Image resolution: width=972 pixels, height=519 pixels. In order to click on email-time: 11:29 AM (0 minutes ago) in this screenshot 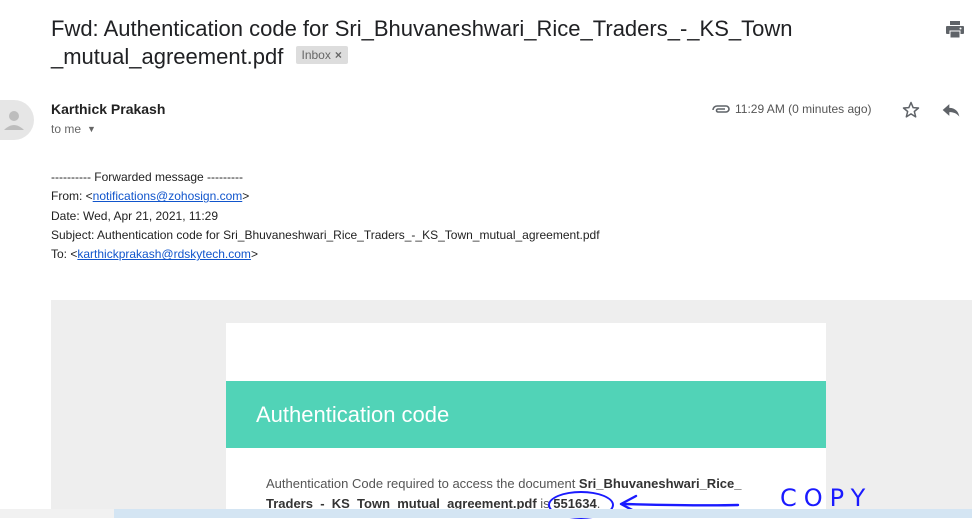, I will do `click(803, 109)`.